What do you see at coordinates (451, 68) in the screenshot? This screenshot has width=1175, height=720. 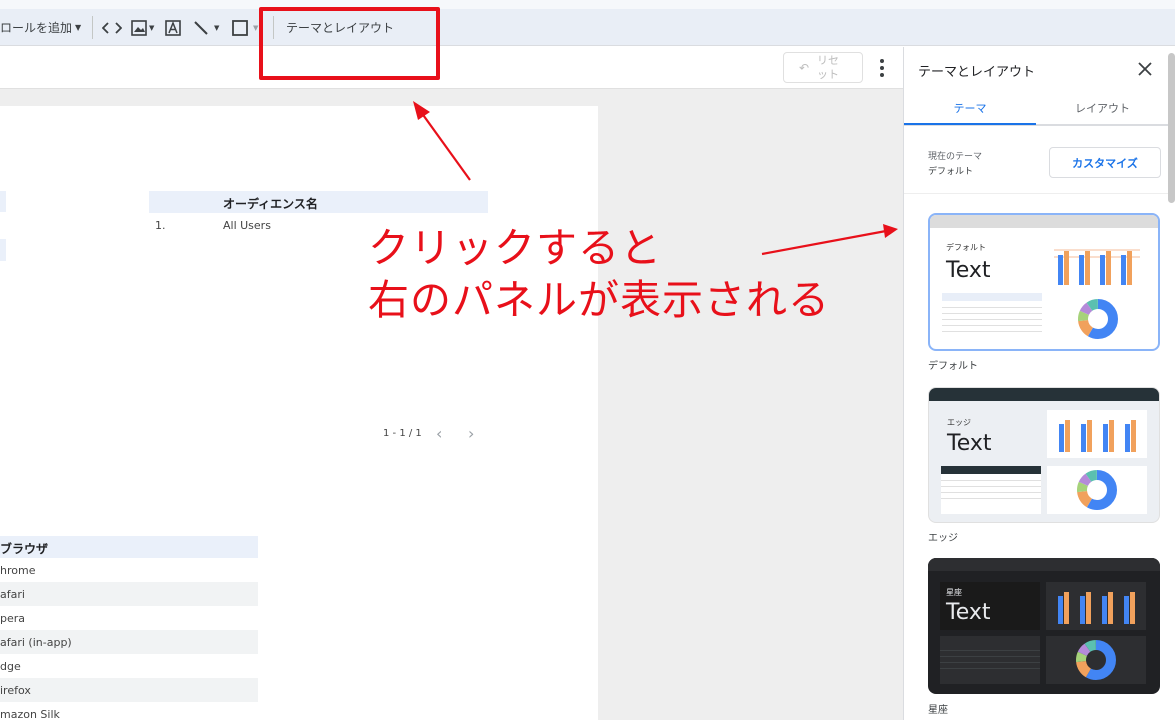 I see `sub-toolbar: ↶ リセット` at bounding box center [451, 68].